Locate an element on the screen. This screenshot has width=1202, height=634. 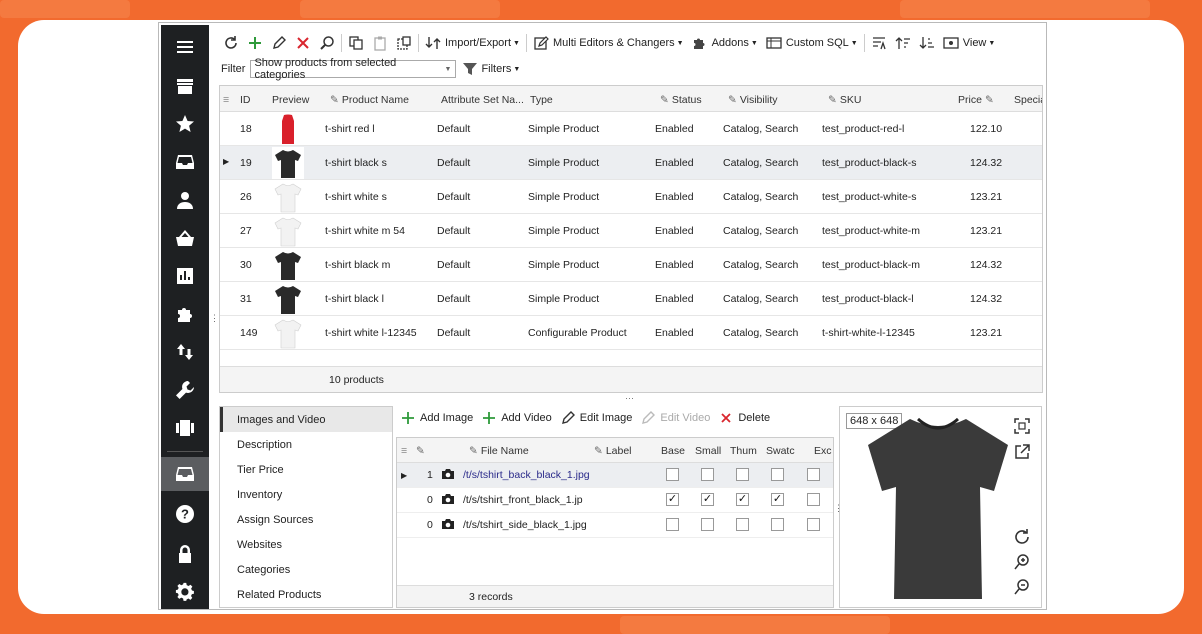
cell-price: 122.10 is located at coordinates (986, 129).